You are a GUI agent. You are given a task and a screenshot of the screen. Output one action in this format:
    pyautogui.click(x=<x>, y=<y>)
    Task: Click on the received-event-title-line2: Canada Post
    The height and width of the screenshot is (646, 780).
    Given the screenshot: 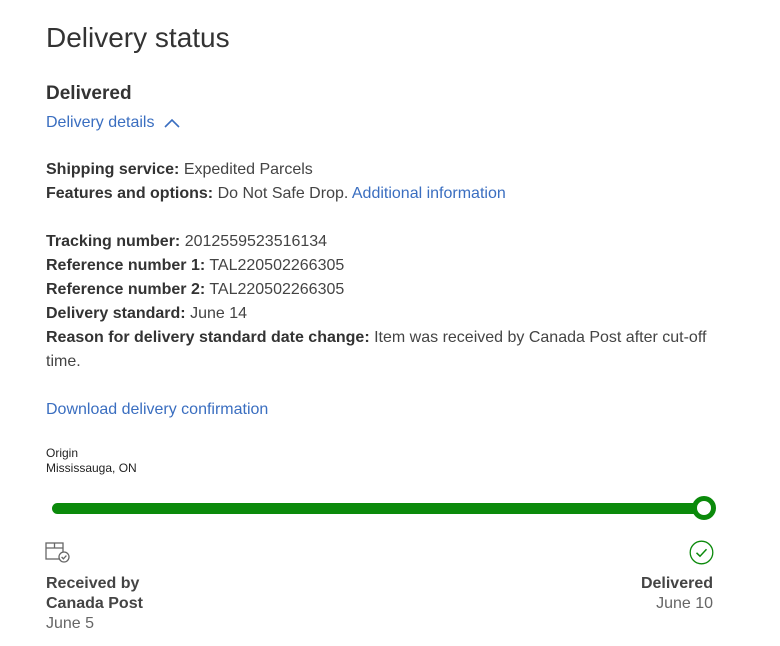 What is the action you would take?
    pyautogui.click(x=94, y=603)
    